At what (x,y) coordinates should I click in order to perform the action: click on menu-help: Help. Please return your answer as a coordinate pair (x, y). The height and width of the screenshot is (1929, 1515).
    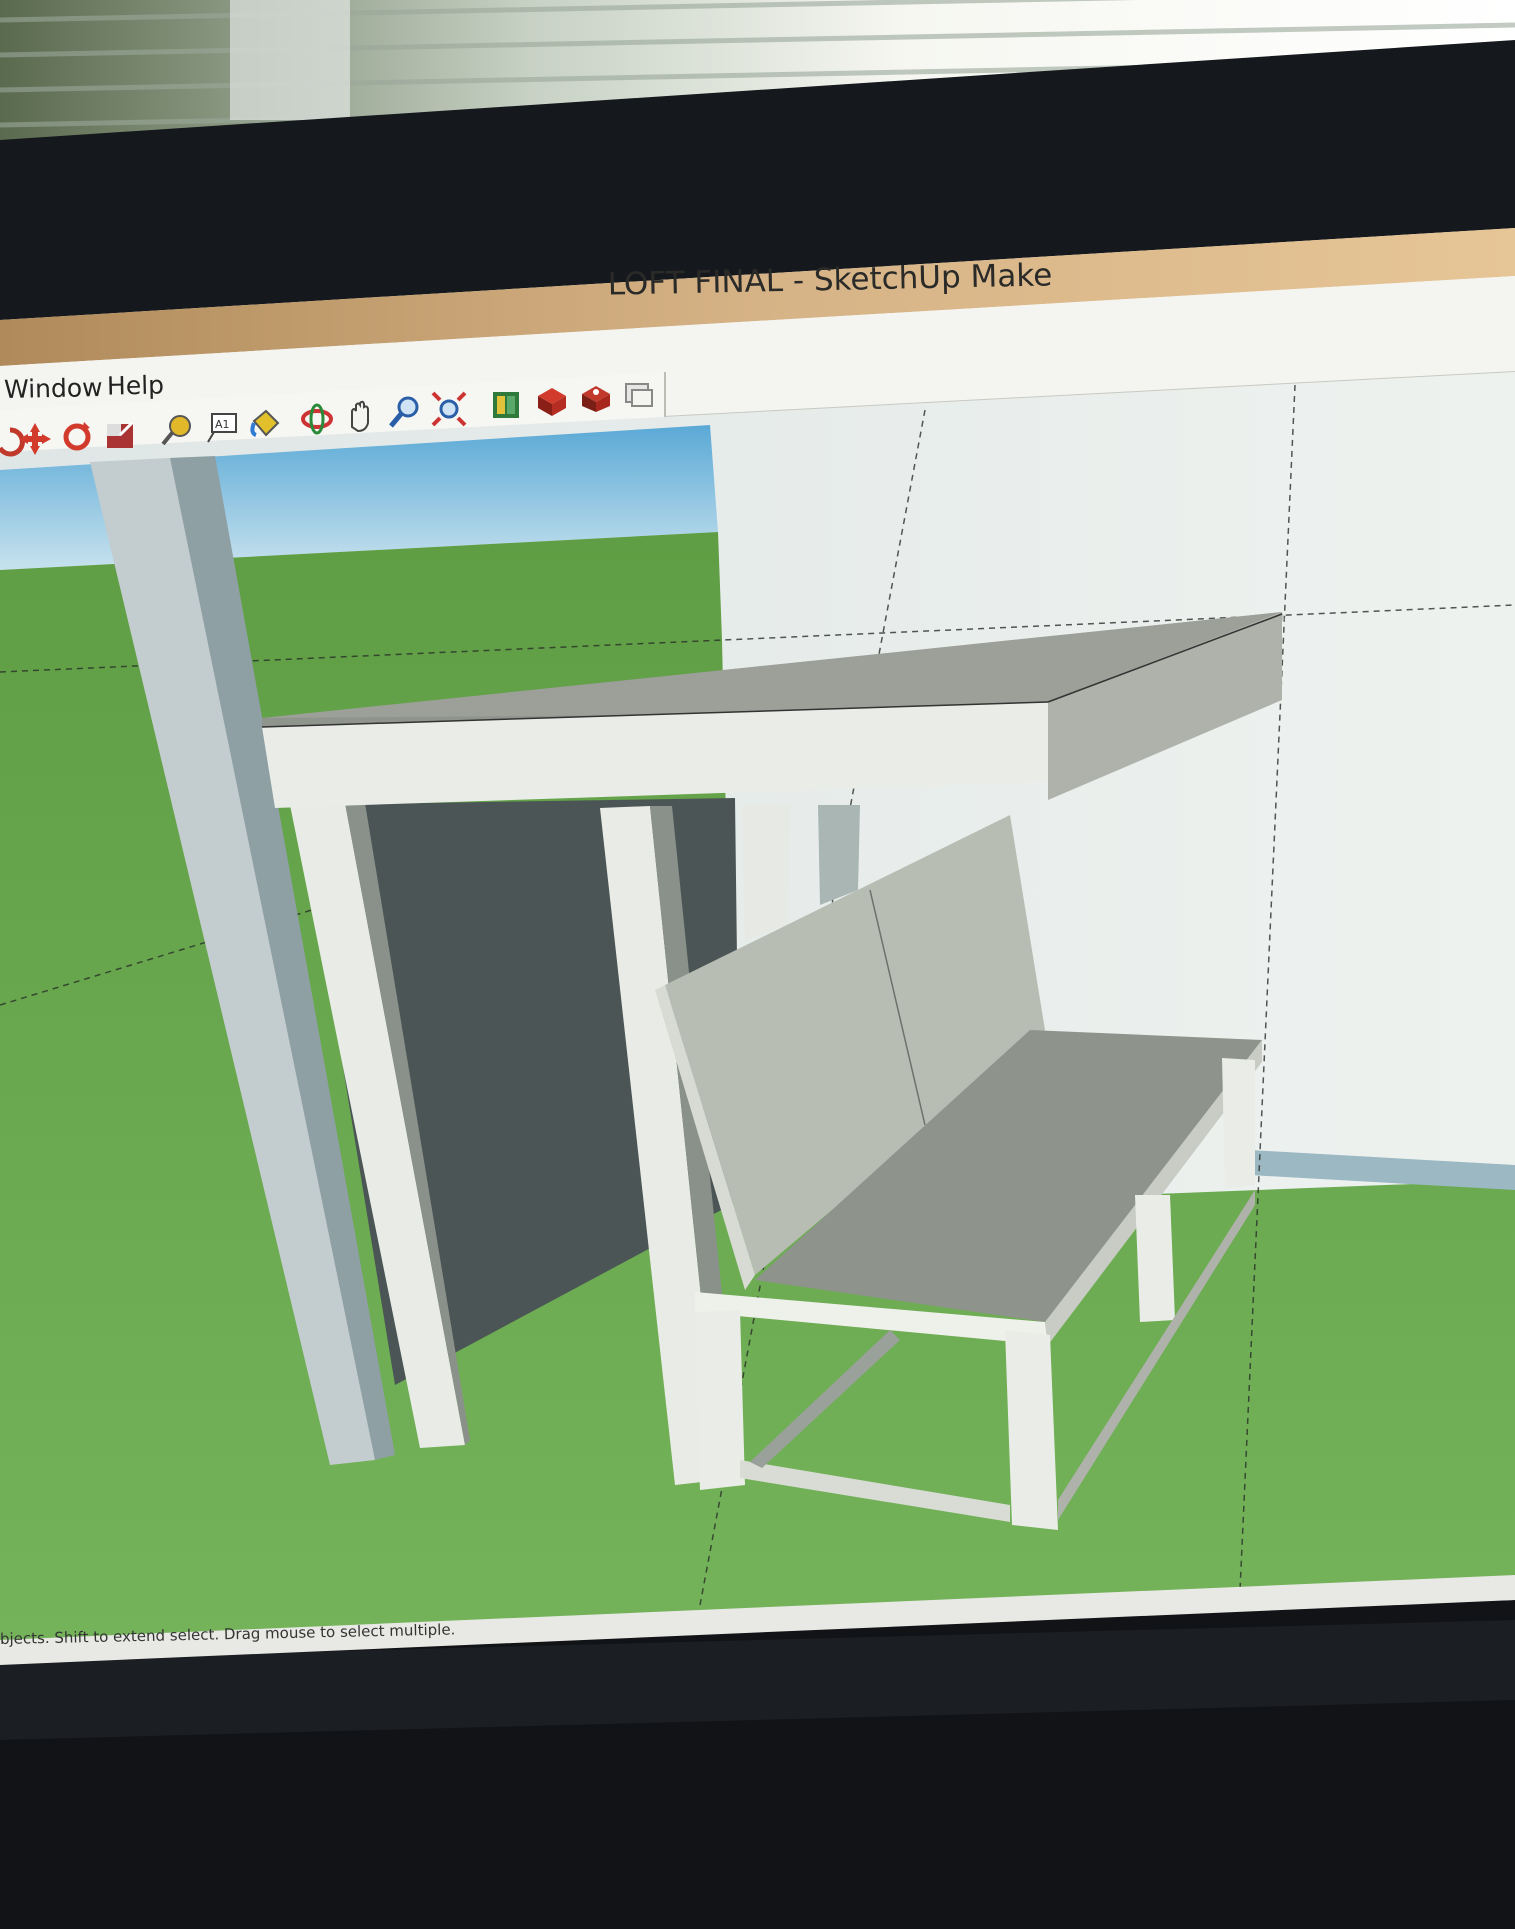
    Looking at the image, I should click on (136, 385).